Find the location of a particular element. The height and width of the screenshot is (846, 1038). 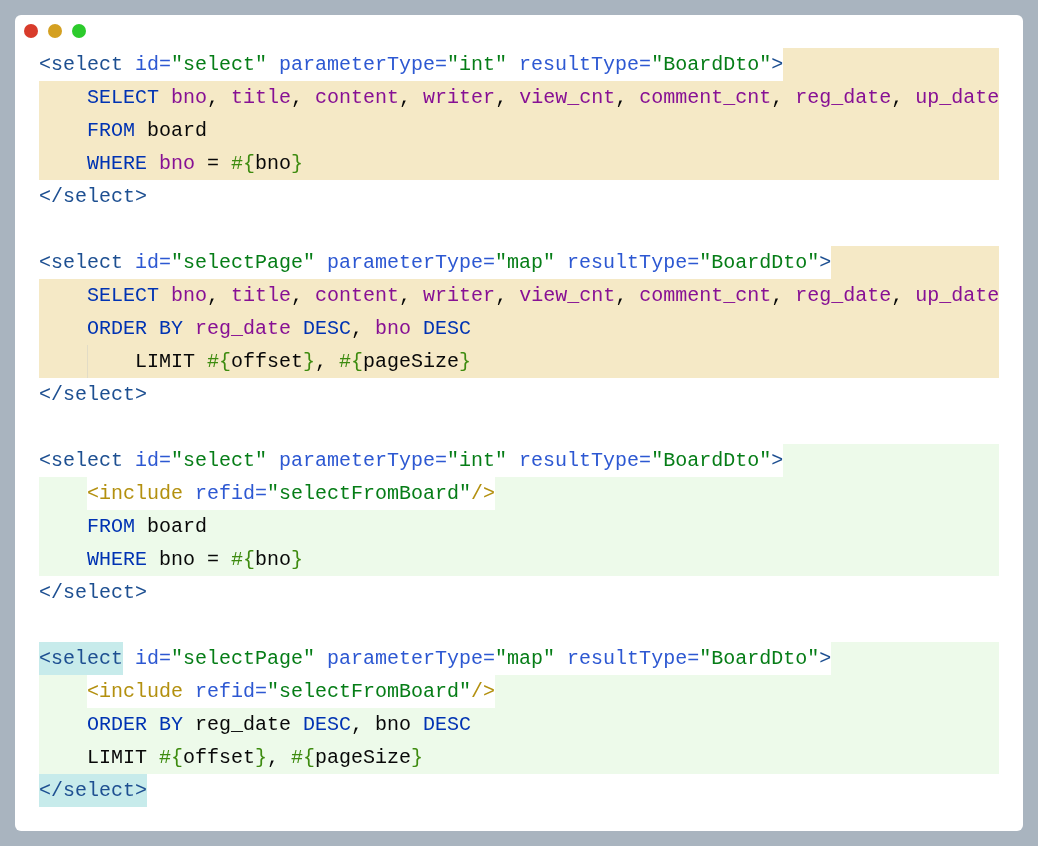

close-button is located at coordinates (31, 31).